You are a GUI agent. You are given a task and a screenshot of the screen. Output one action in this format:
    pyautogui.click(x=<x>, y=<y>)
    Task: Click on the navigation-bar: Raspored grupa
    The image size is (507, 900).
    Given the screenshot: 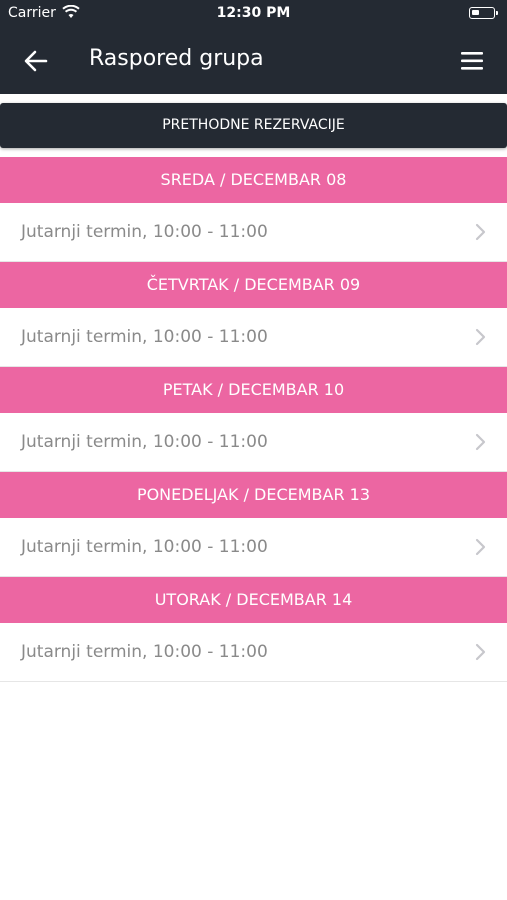 What is the action you would take?
    pyautogui.click(x=253, y=61)
    